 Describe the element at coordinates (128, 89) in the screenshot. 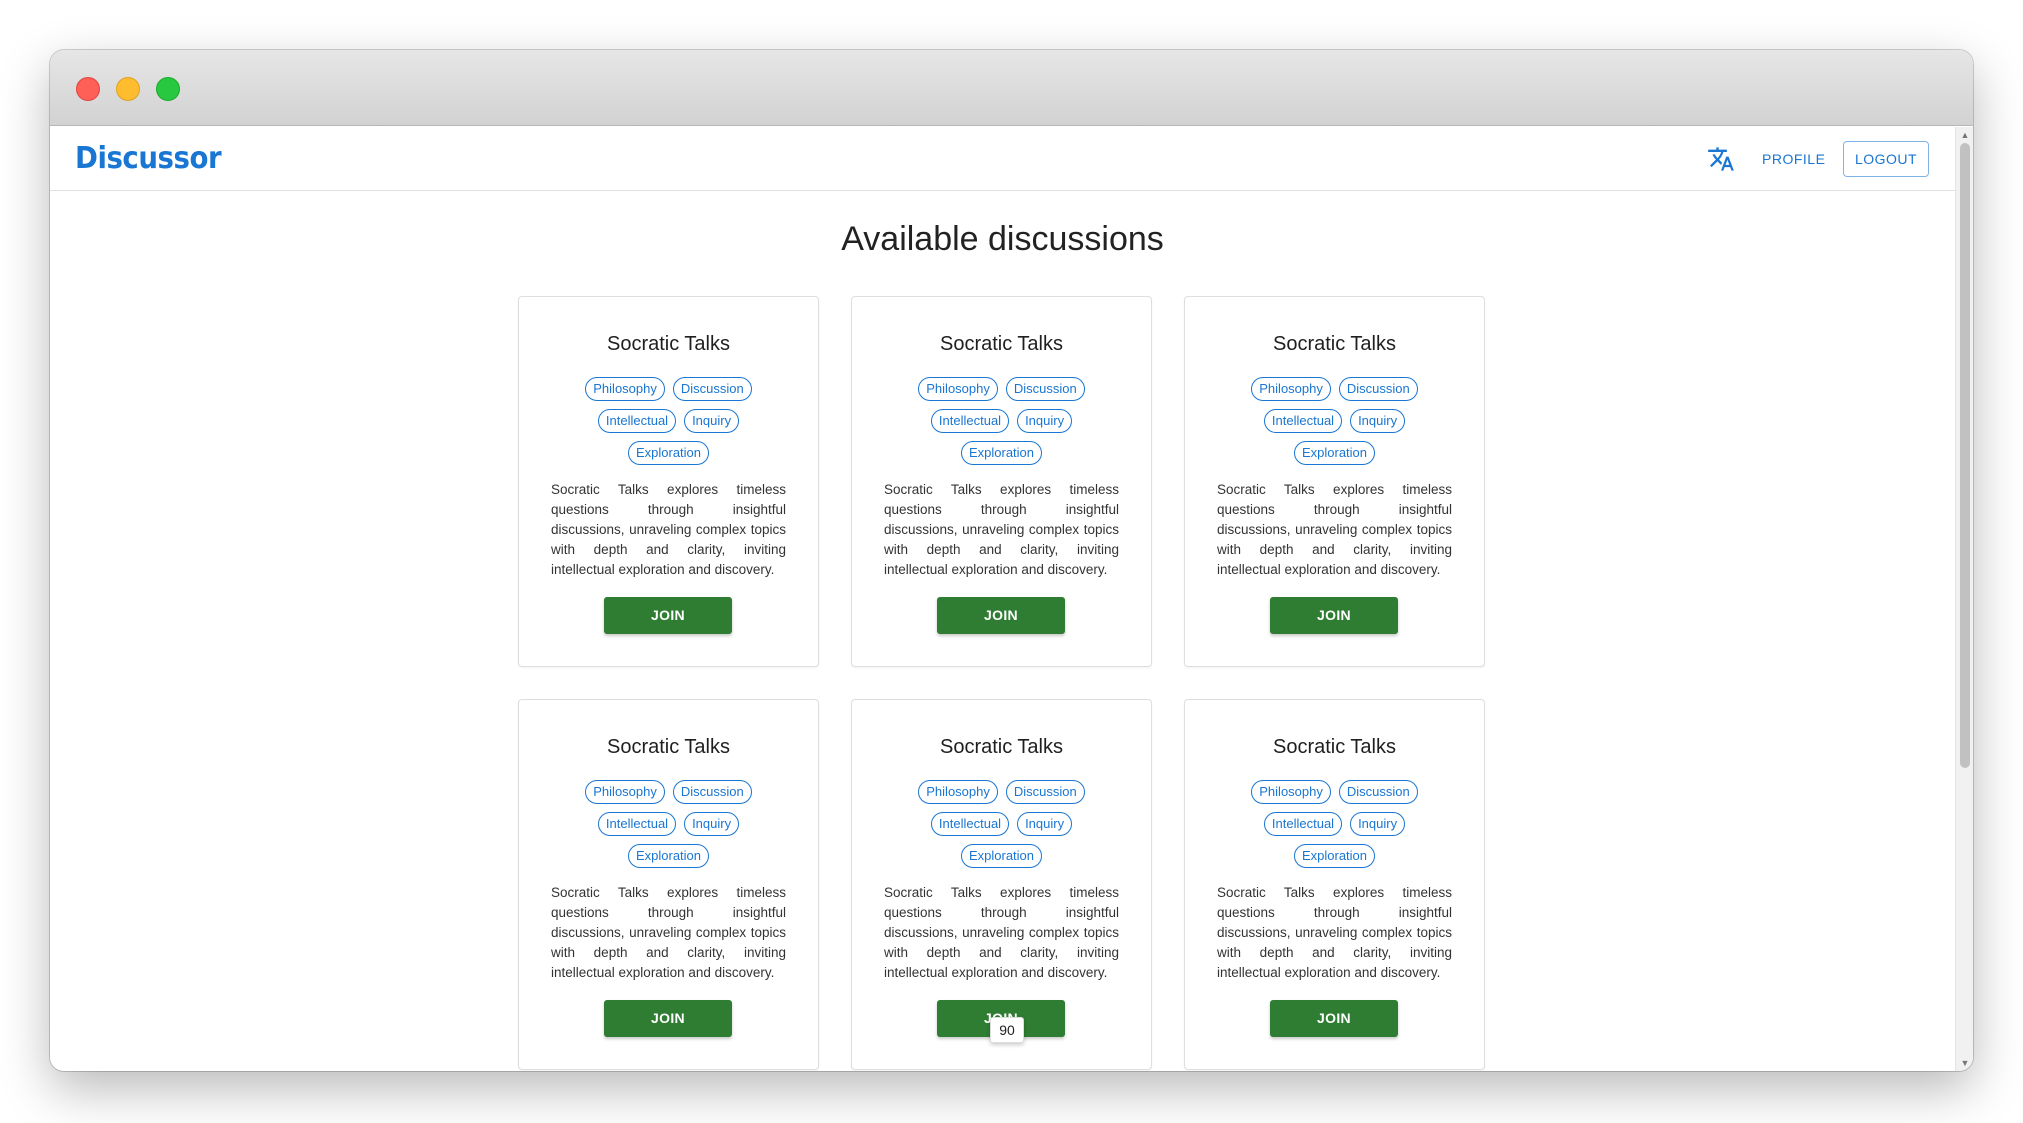

I see `minimize-window-button` at that location.